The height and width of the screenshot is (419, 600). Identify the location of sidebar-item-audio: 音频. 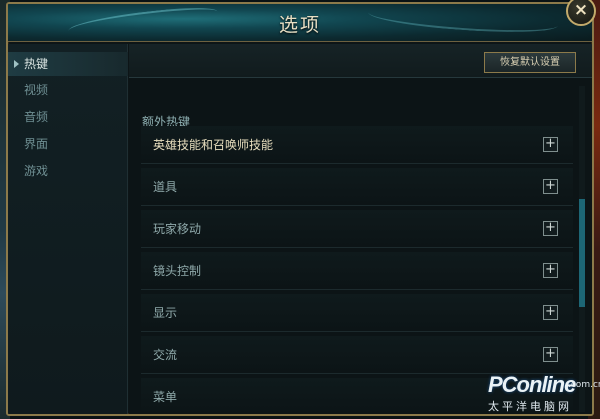
(68, 117).